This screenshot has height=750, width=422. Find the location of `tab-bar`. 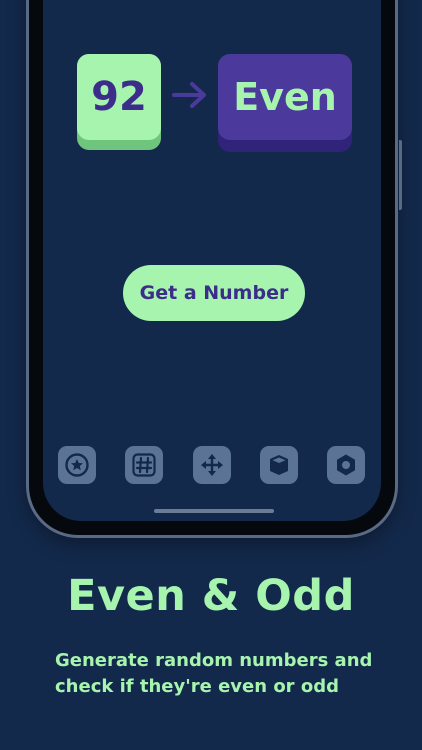

tab-bar is located at coordinates (212, 468).